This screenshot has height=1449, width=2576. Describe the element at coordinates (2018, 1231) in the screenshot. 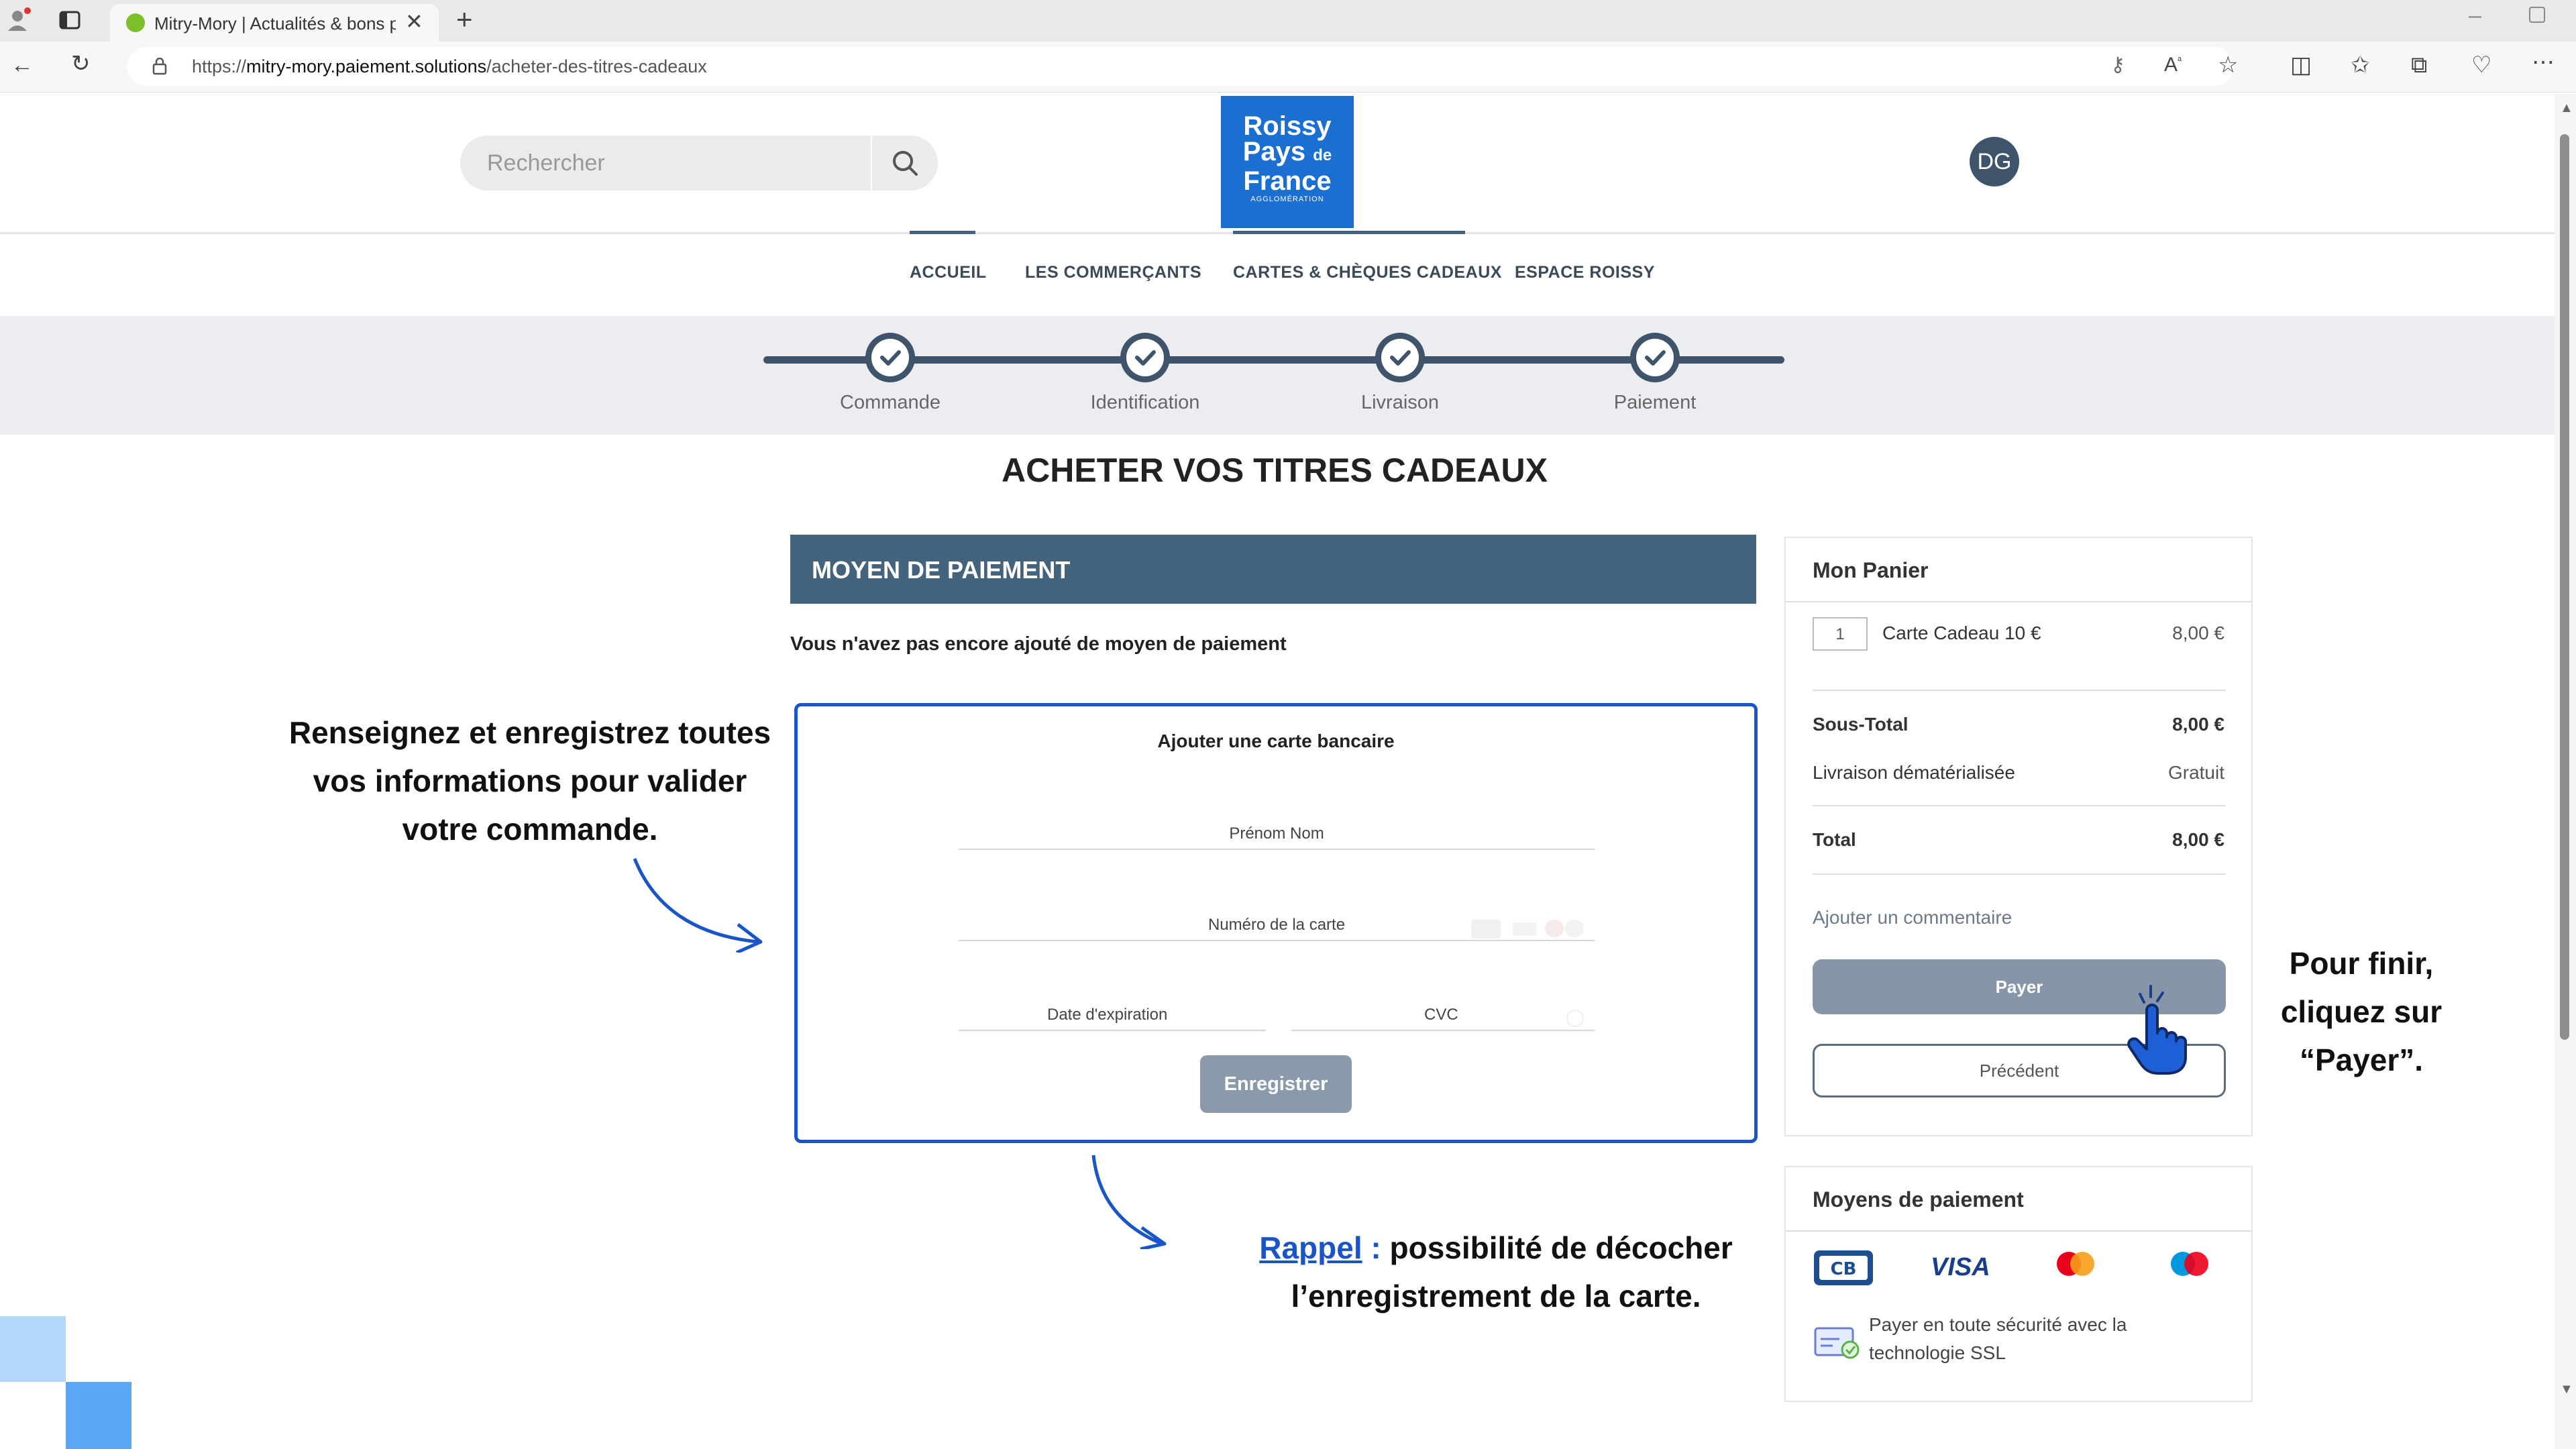

I see `methods-divider` at that location.